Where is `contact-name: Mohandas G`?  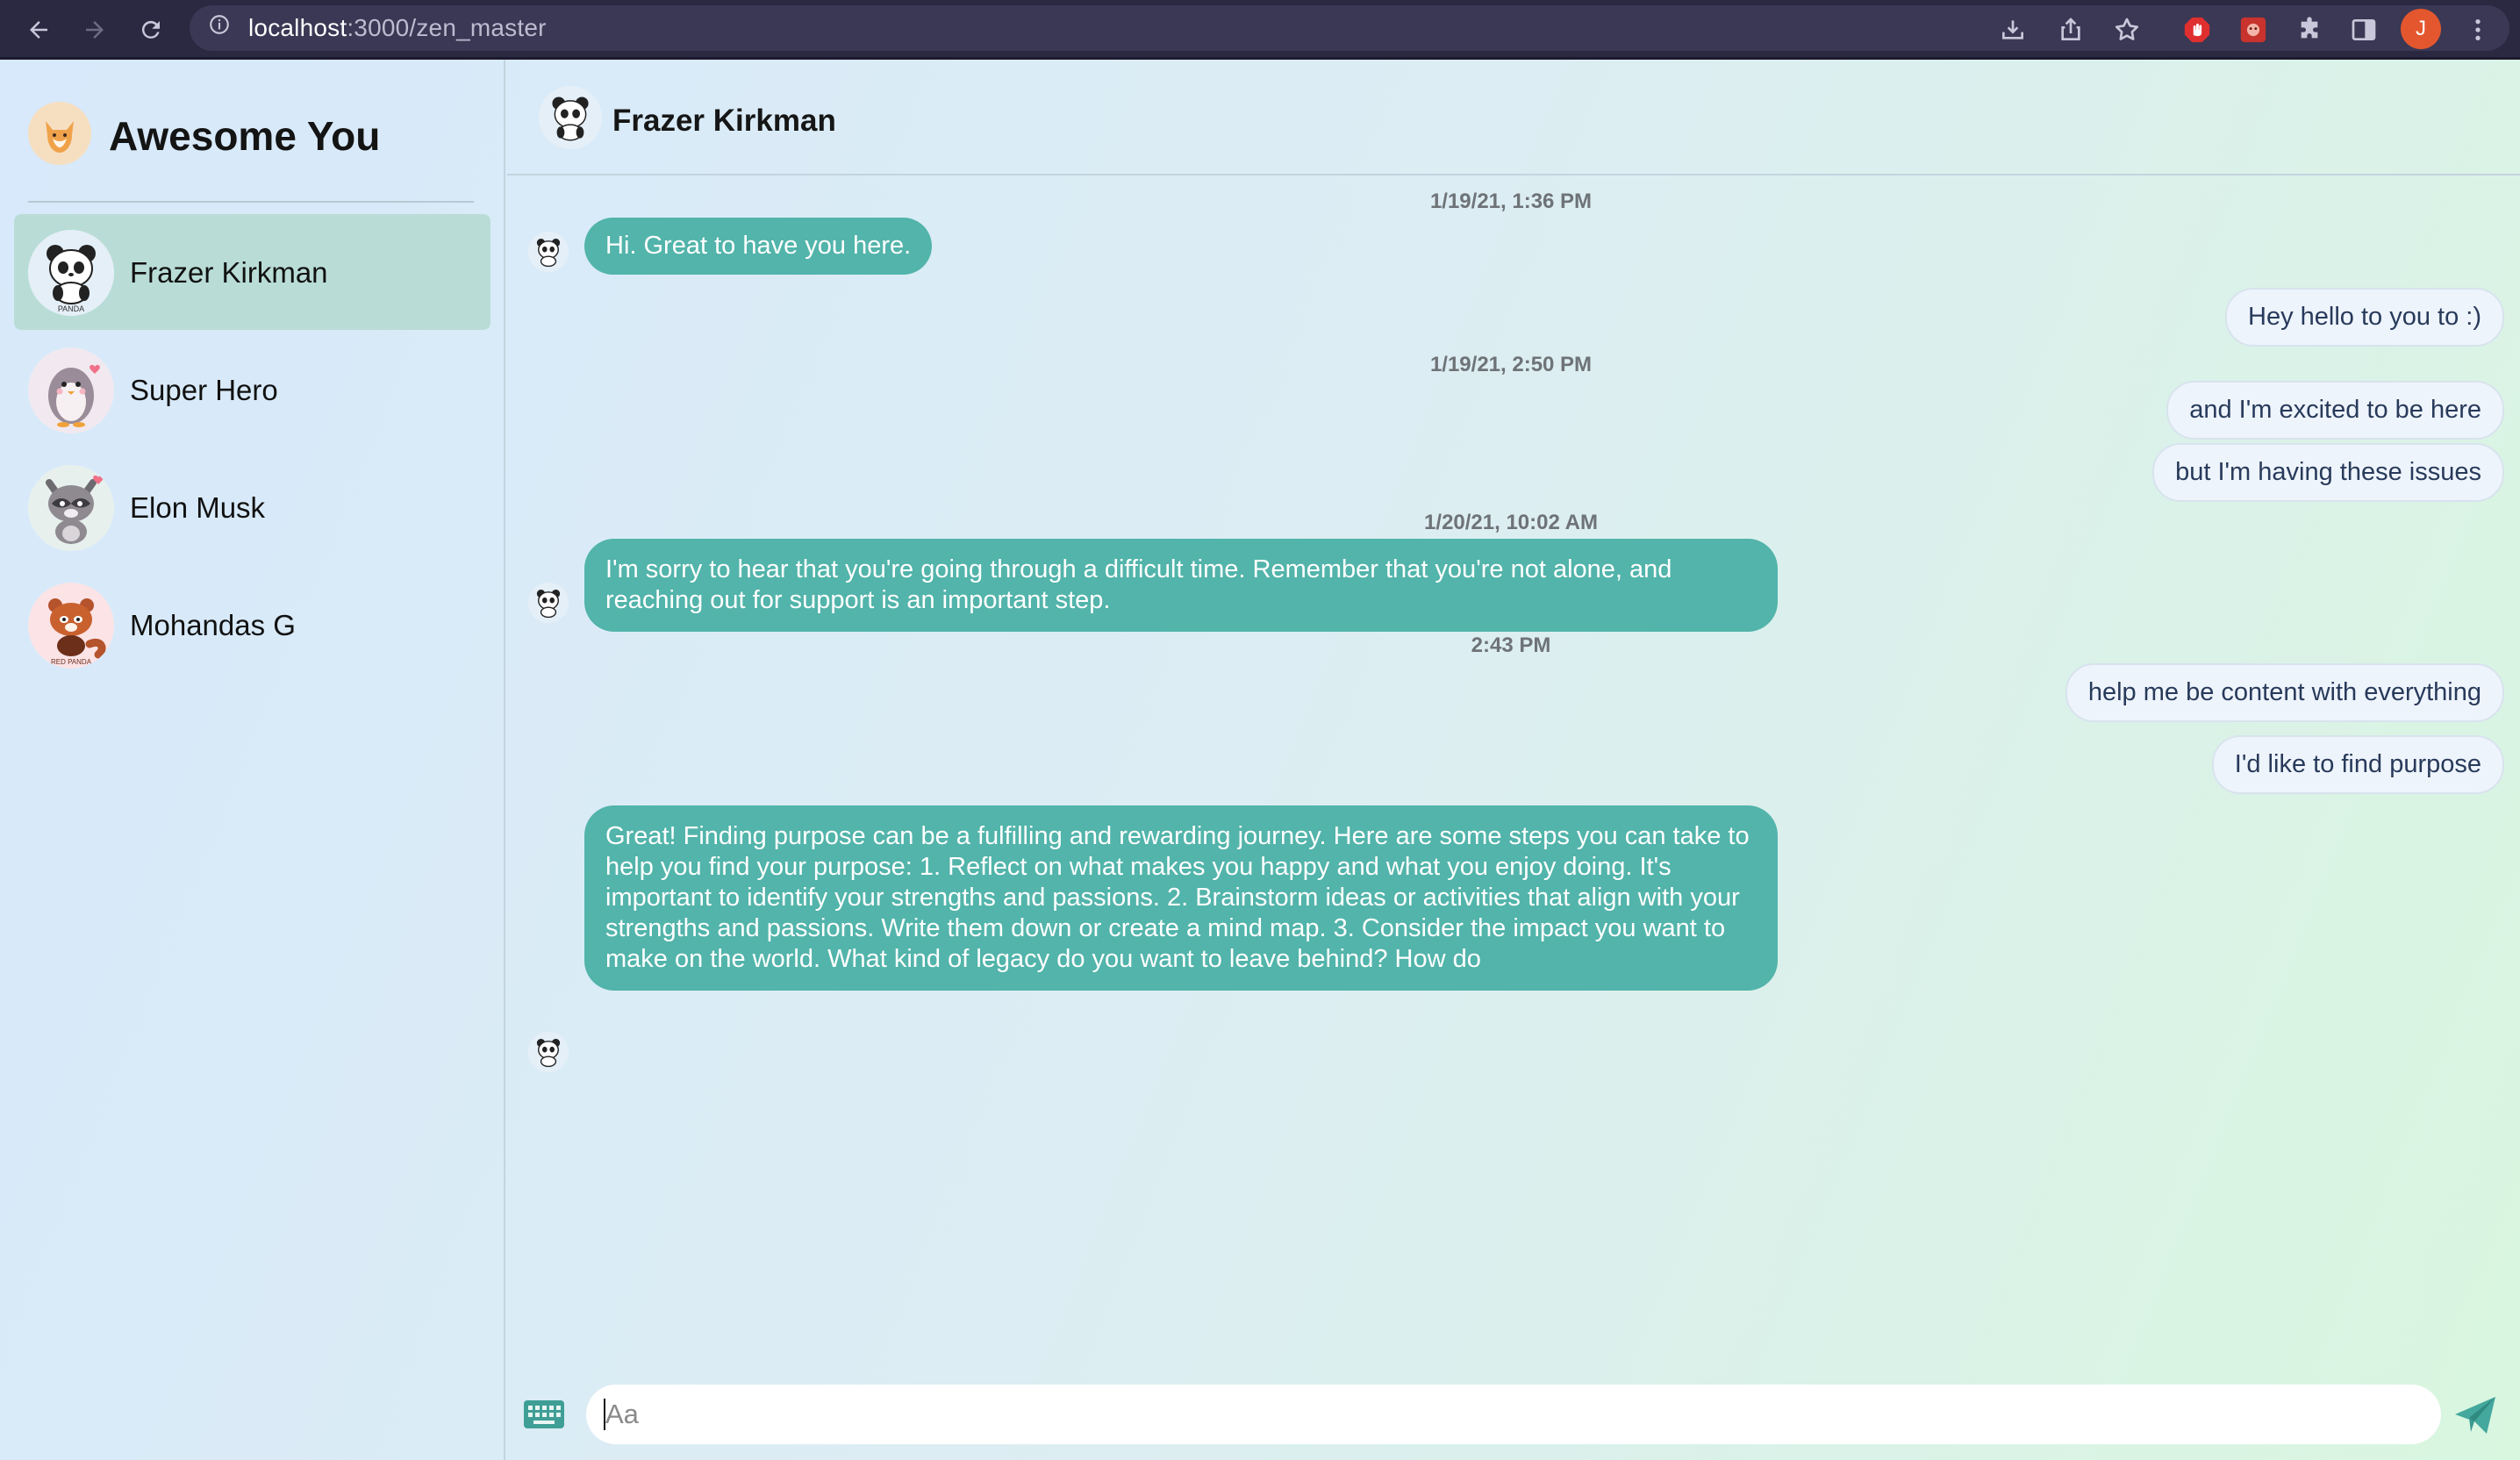 contact-name: Mohandas G is located at coordinates (213, 625).